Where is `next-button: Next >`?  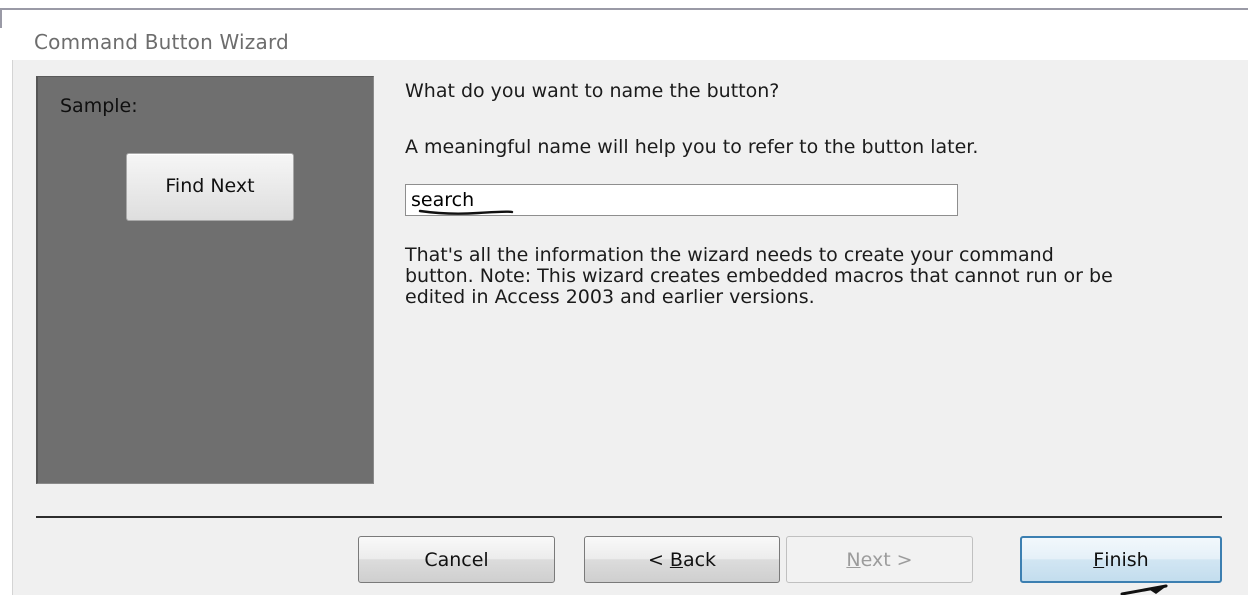
next-button: Next > is located at coordinates (879, 559).